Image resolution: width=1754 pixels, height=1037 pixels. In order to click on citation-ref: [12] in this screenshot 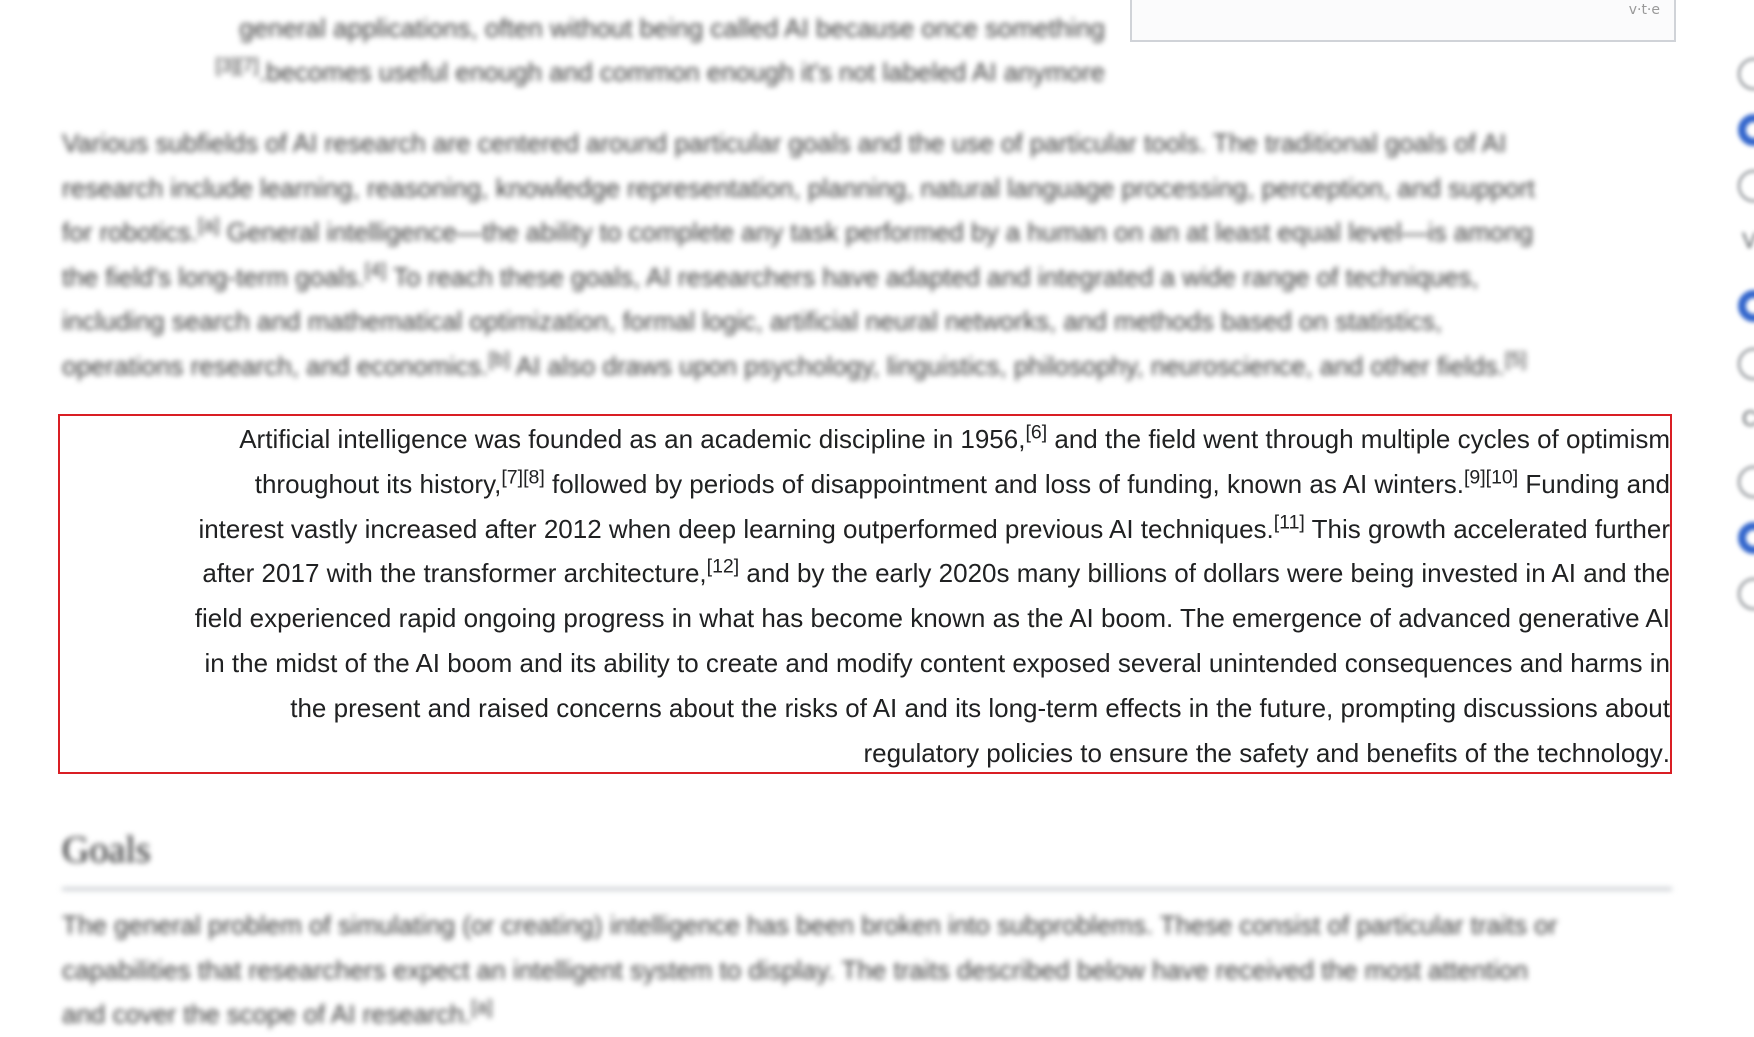, I will do `click(723, 567)`.